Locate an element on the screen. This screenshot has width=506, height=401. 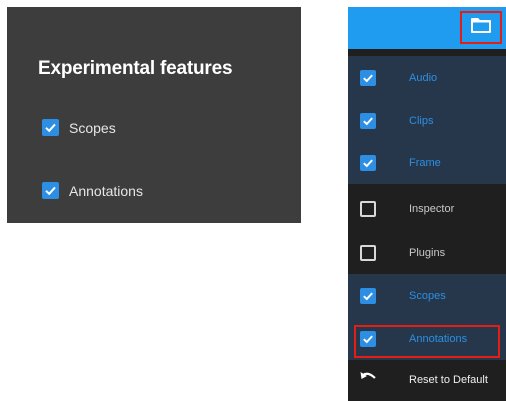
menu-item-frame: Frame is located at coordinates (427, 162).